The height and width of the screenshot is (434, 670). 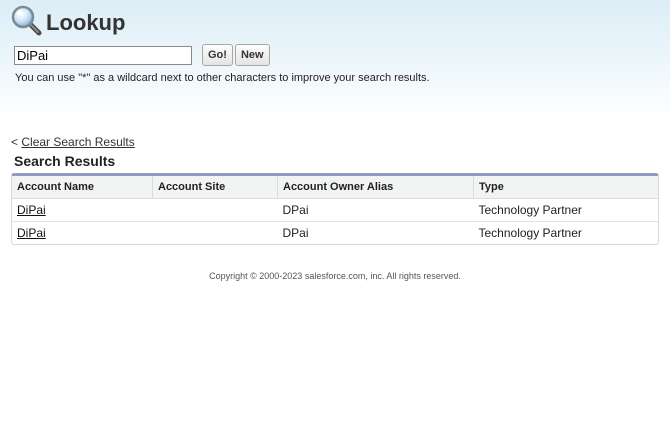 I want to click on clear-search-results-link: Clear Search Results, so click(x=77, y=142).